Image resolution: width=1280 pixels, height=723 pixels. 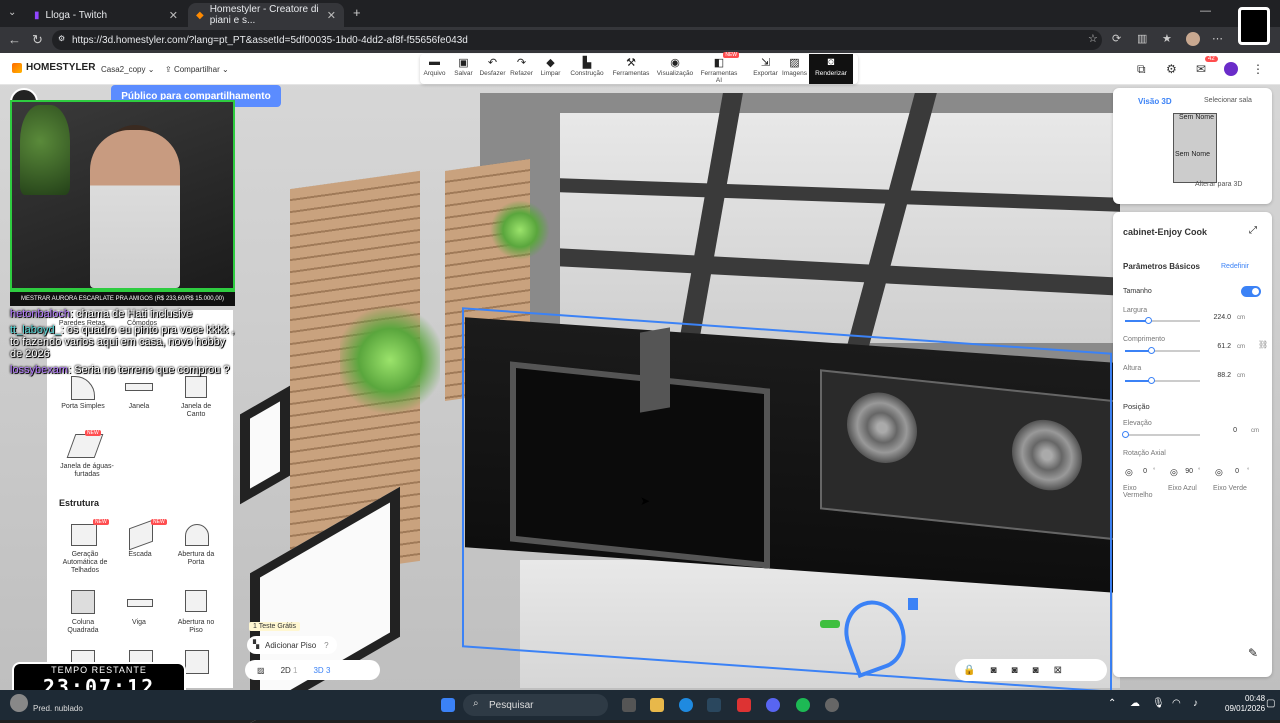 I want to click on render-button: ◙ Renderizar, so click(x=831, y=69).